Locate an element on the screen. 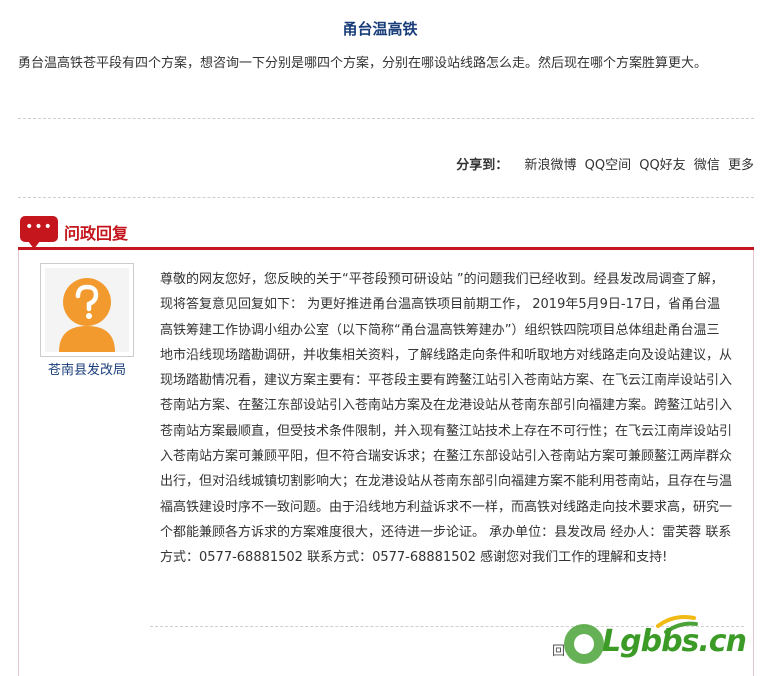 Image resolution: width=760 pixels, height=676 pixels. share-bar: 分享到： 新浪微博 QQ空间 QQ好友 微信 更多 is located at coordinates (605, 163).